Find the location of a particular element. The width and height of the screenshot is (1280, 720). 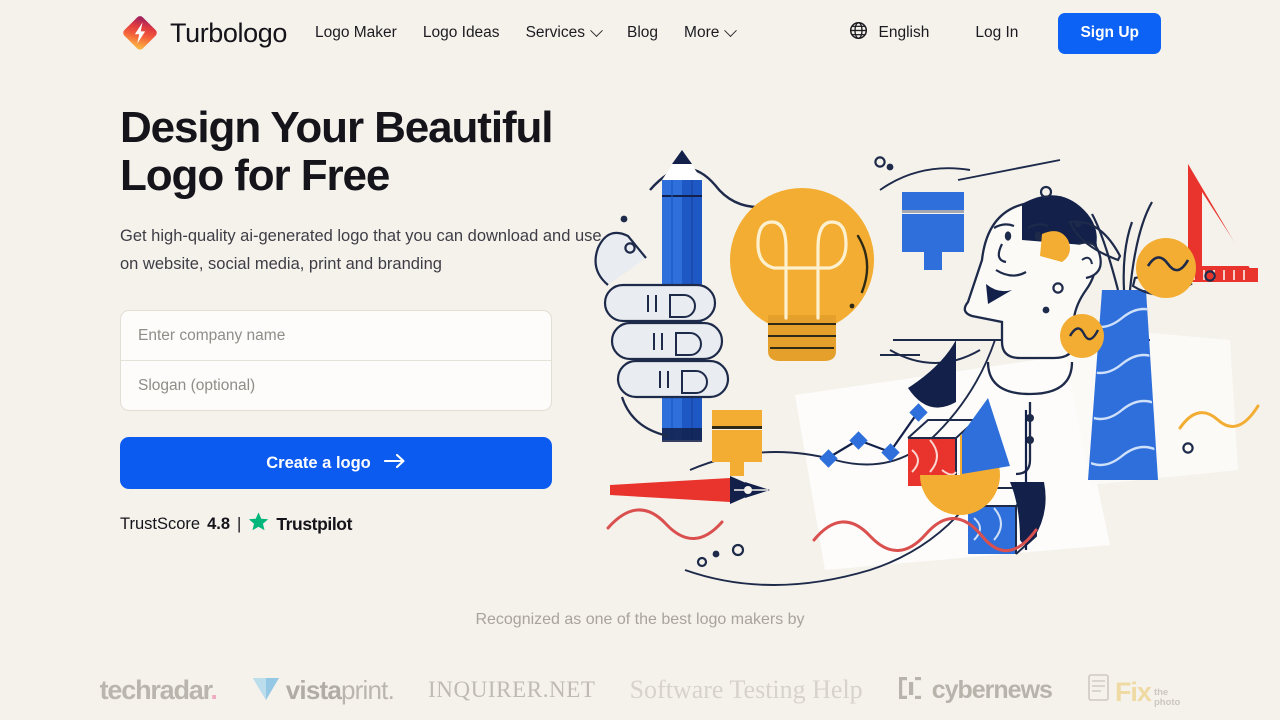

fixthephoto-sub-the: the is located at coordinates (1161, 692).